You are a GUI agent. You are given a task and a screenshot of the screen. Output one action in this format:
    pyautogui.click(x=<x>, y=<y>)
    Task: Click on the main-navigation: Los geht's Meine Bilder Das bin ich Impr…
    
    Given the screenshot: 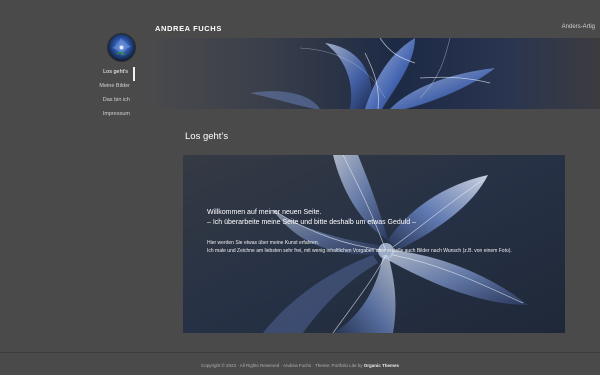 What is the action you would take?
    pyautogui.click(x=97, y=95)
    